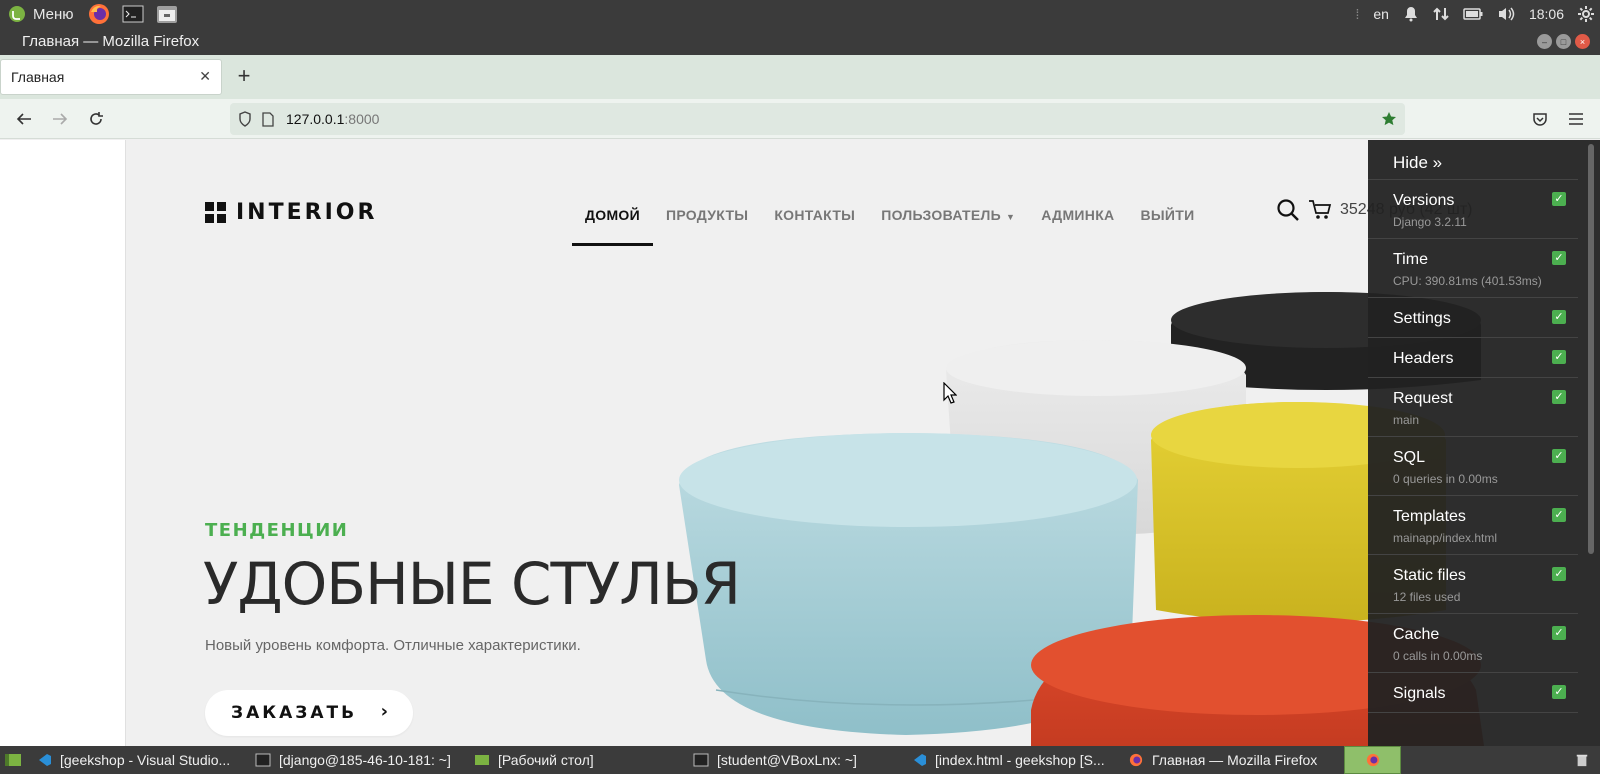 The image size is (1600, 774). I want to click on panel-subtitle: main, so click(1406, 420).